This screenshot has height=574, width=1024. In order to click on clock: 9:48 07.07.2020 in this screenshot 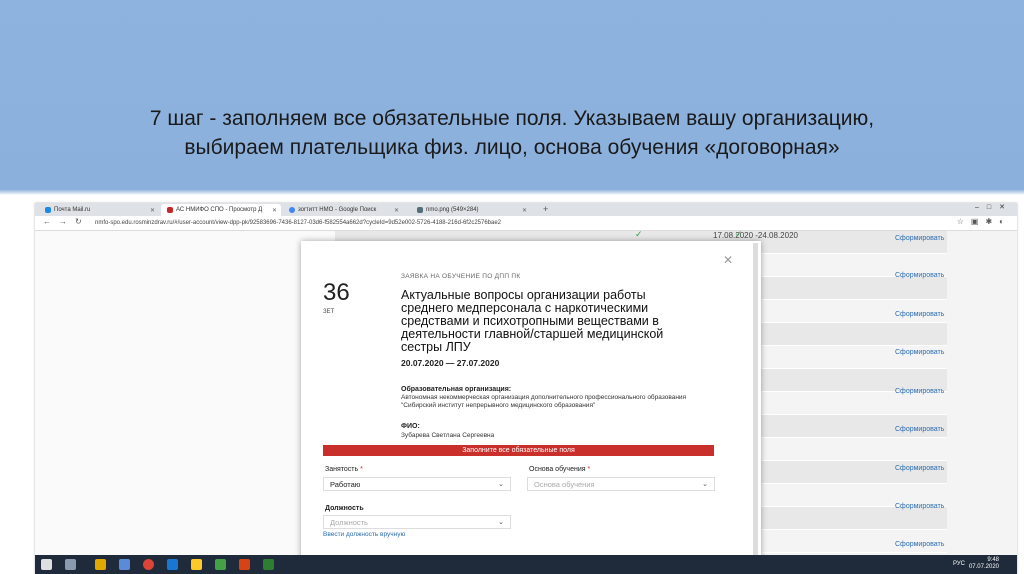, I will do `click(984, 564)`.